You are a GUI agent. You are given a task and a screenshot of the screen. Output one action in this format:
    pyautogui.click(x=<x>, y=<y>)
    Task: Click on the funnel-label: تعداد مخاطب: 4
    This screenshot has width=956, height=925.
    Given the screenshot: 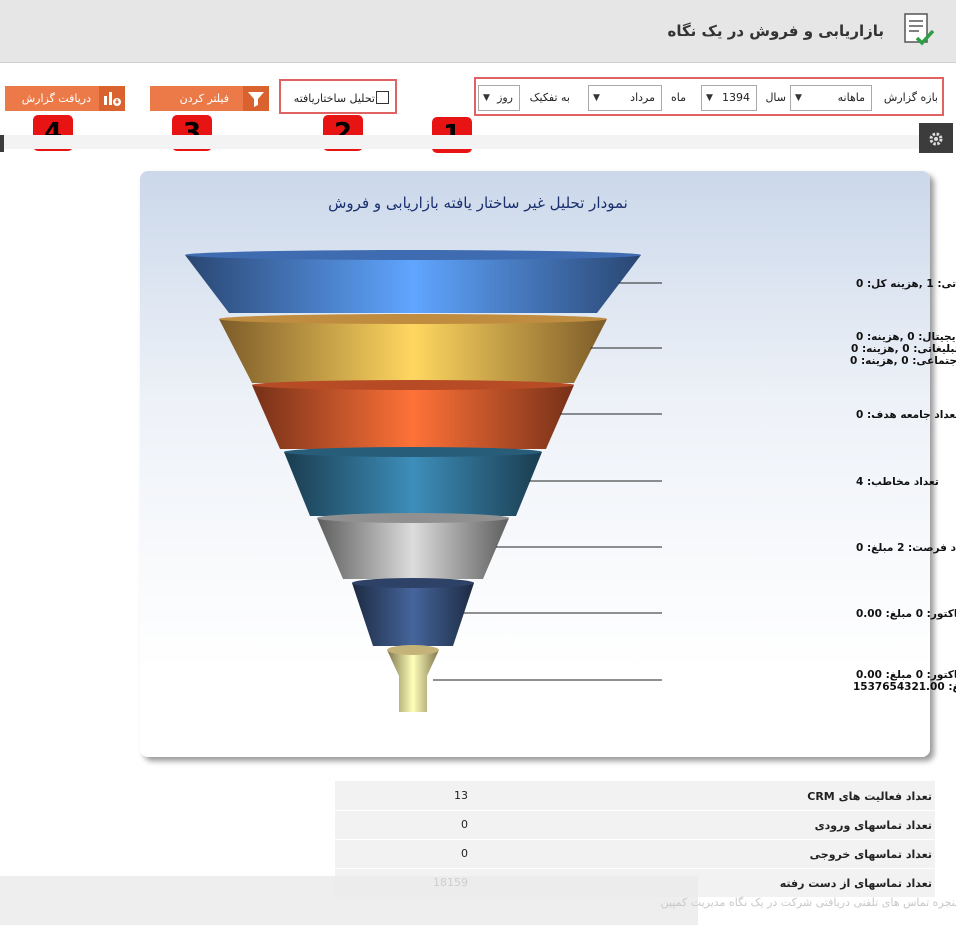 What is the action you would take?
    pyautogui.click(x=897, y=482)
    